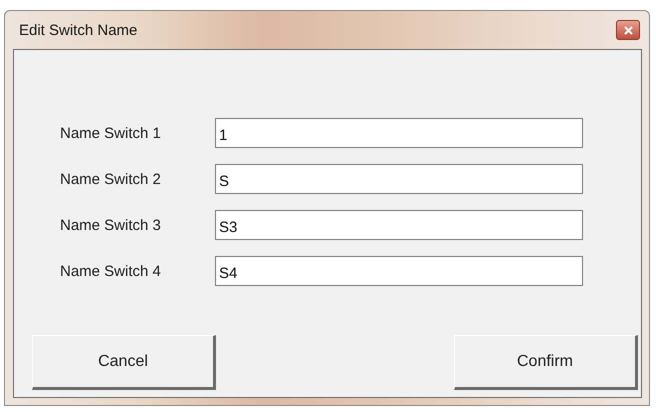 Image resolution: width=656 pixels, height=412 pixels. What do you see at coordinates (124, 362) in the screenshot?
I see `cancel-button: Cancel` at bounding box center [124, 362].